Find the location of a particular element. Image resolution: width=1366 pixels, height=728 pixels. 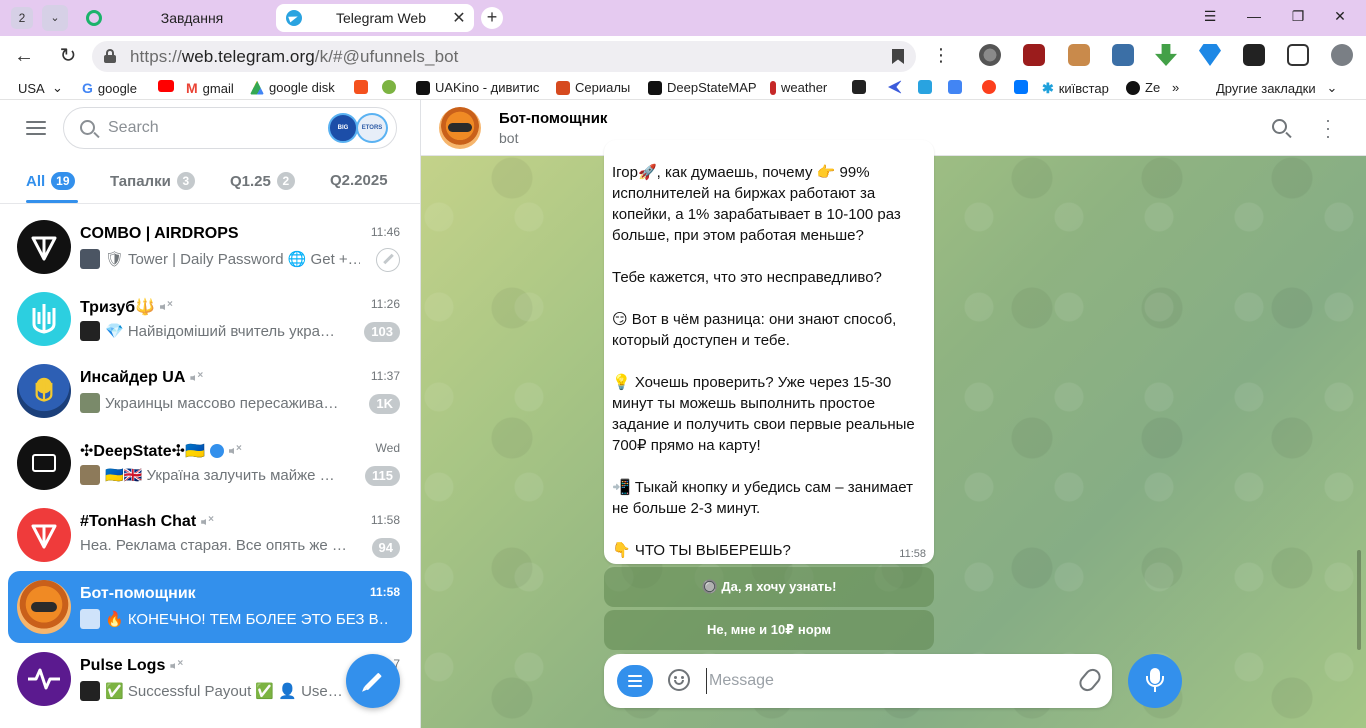

back-button: ← is located at coordinates (24, 56).